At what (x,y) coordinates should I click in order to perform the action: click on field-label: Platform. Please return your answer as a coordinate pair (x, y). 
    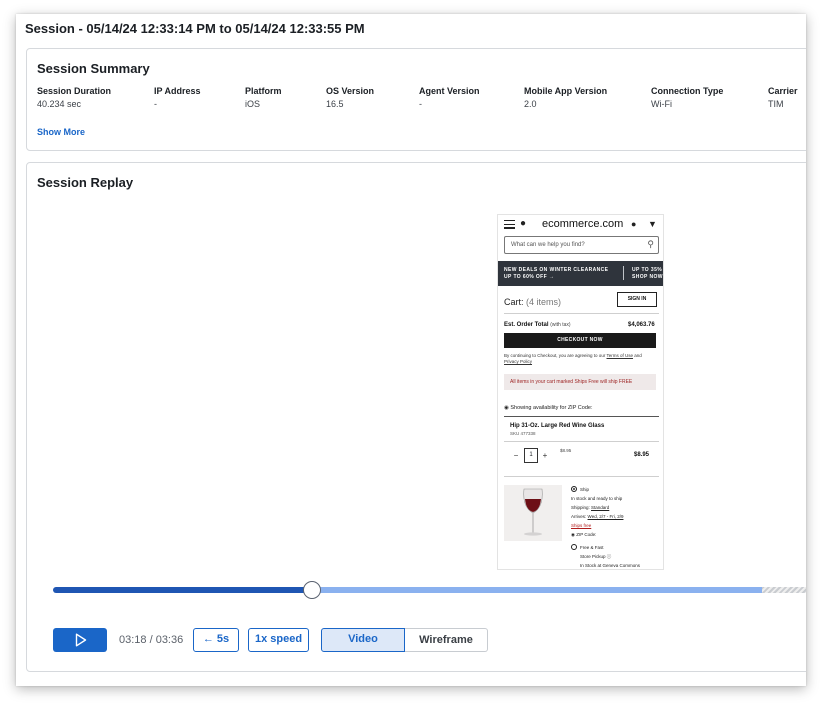
    Looking at the image, I should click on (263, 91).